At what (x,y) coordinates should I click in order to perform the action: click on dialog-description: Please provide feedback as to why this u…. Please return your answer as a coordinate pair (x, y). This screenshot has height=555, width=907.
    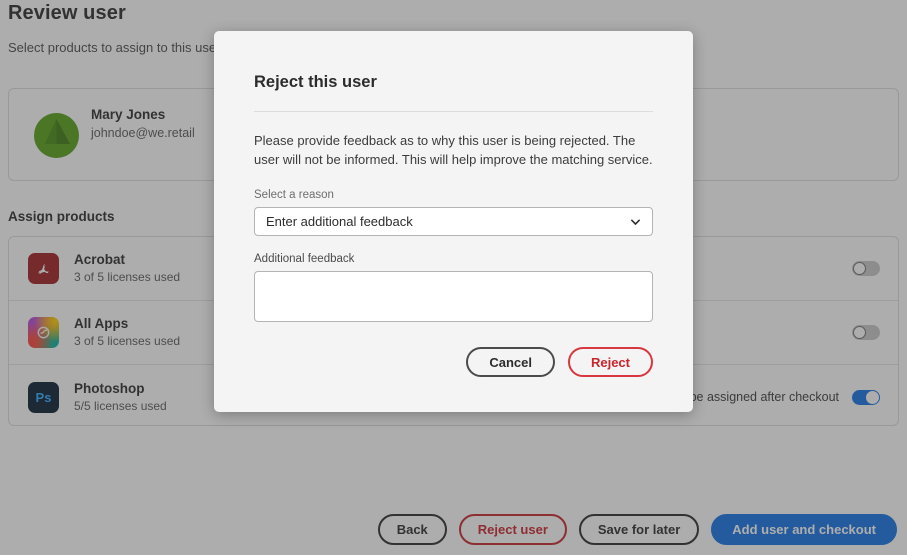
    Looking at the image, I should click on (453, 150).